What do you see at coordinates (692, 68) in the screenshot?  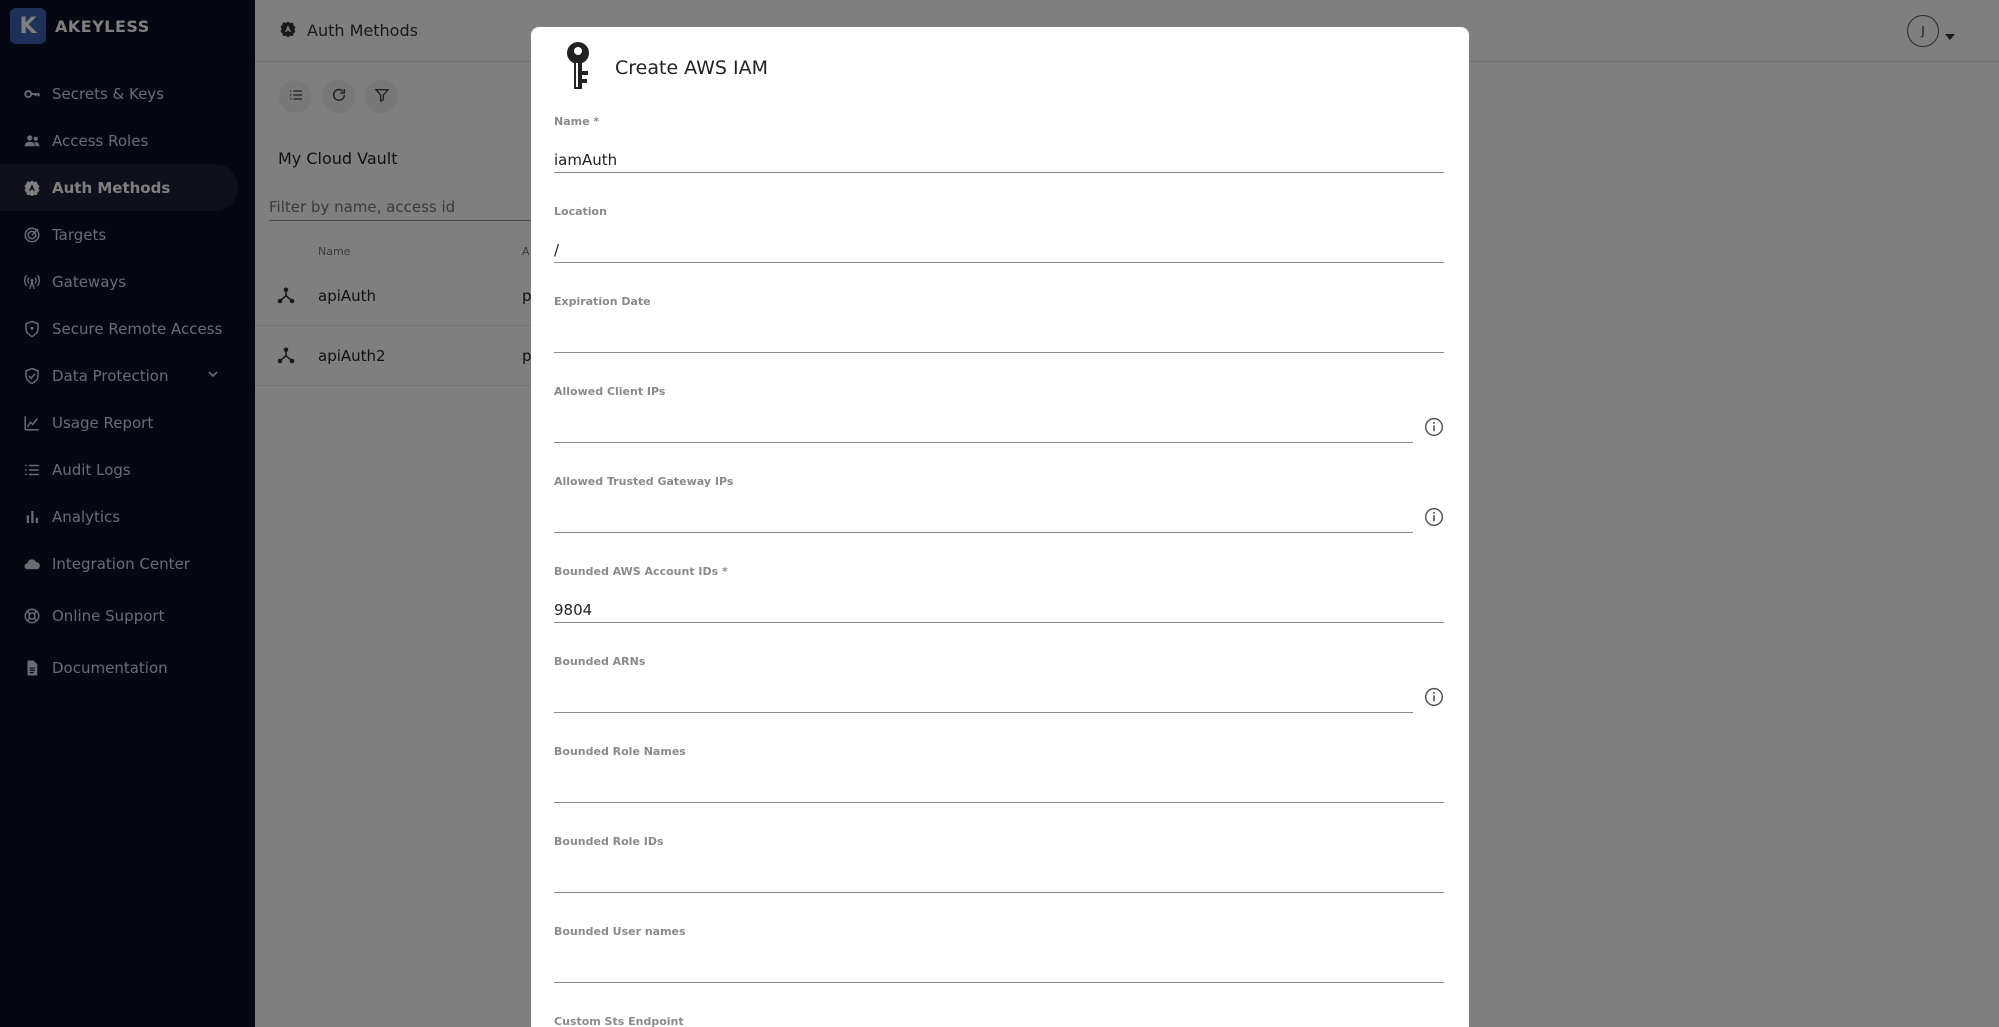 I see `dialog-title: Create AWS IAM` at bounding box center [692, 68].